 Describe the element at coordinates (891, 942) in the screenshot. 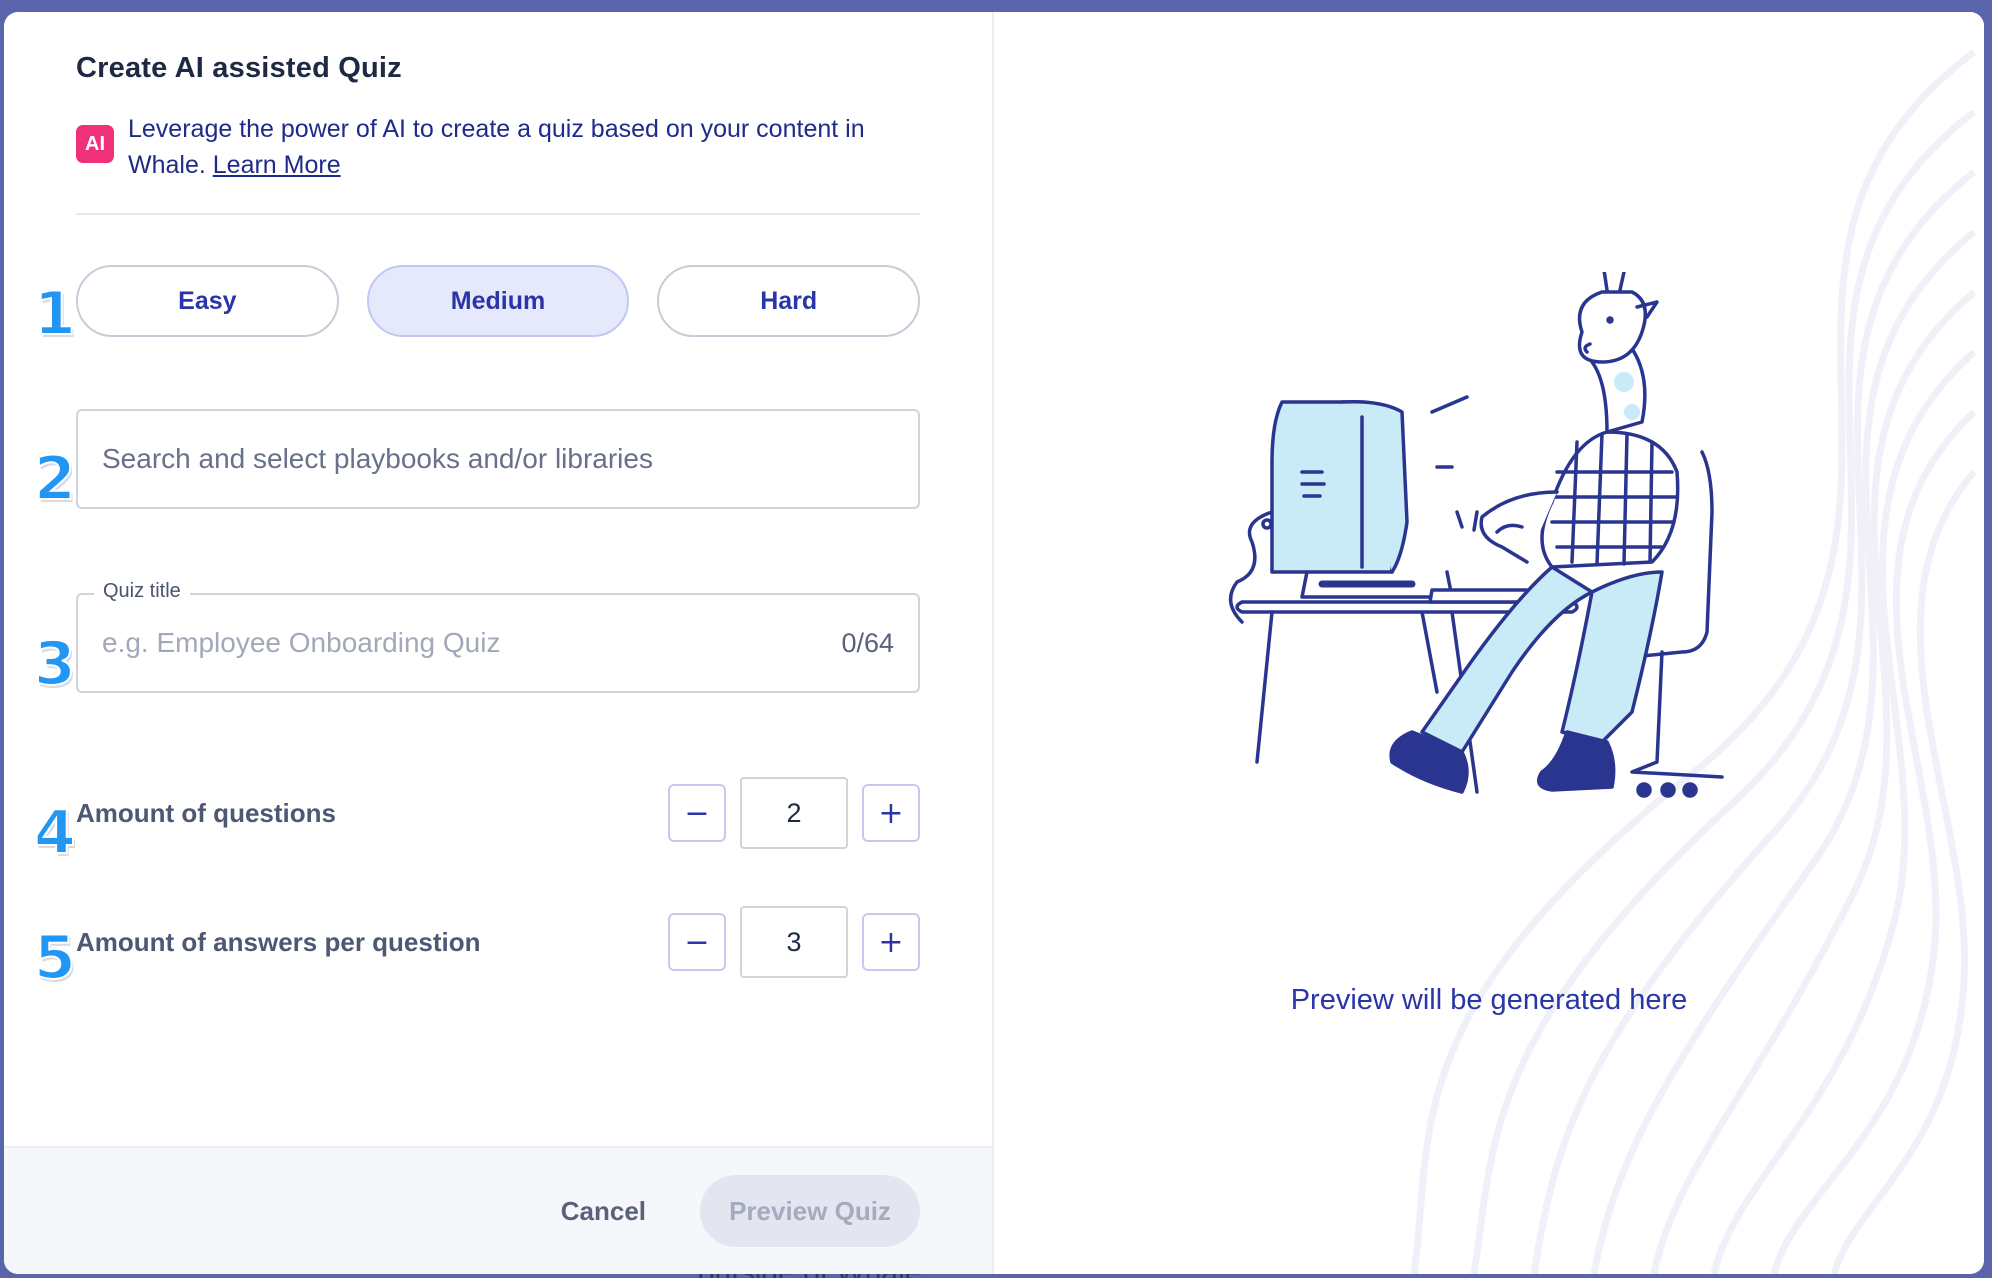

I see `answers-increment-button: +` at that location.